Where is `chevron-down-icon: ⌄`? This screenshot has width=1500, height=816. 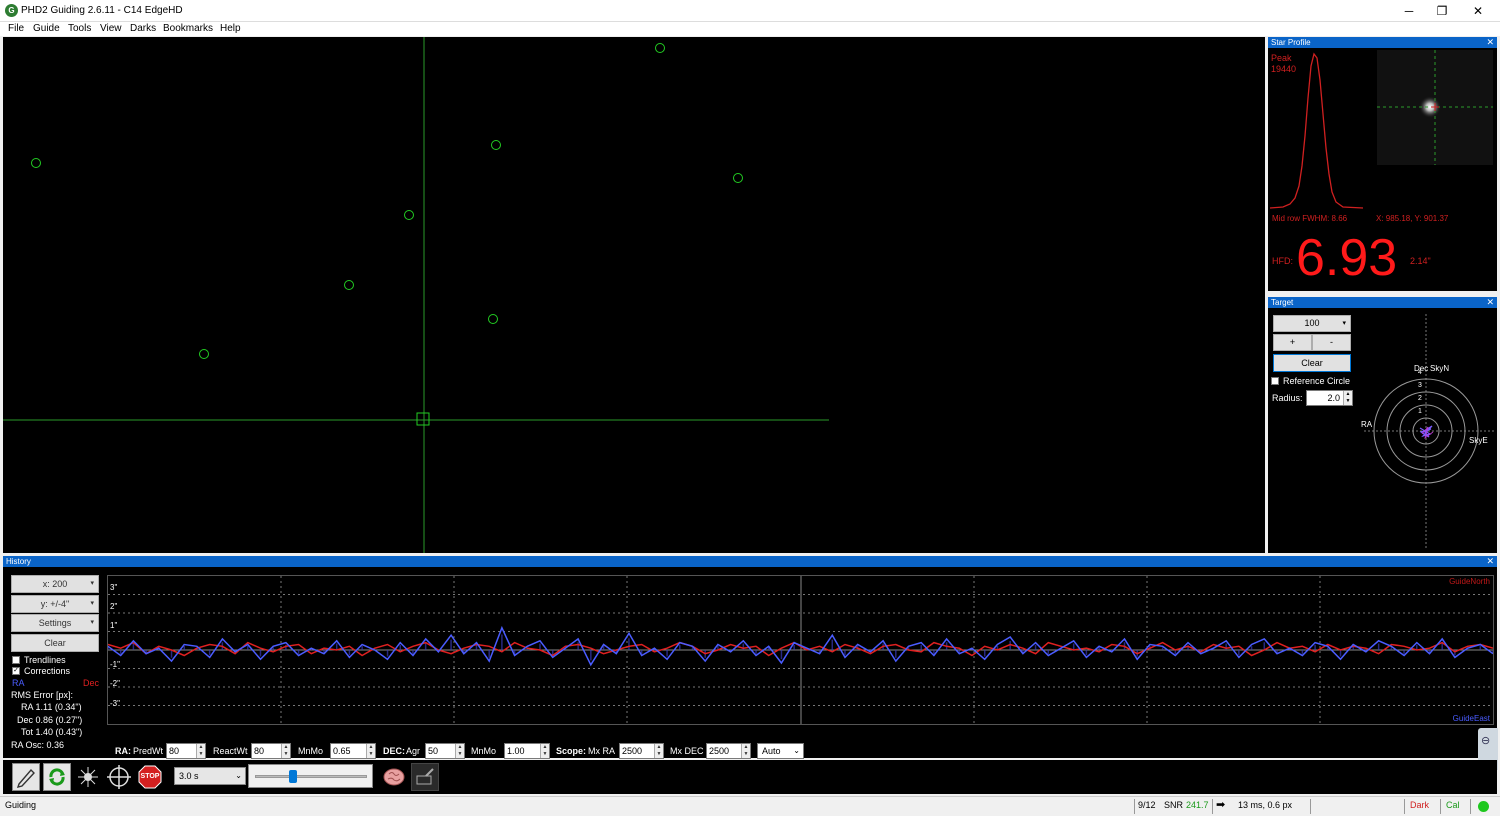 chevron-down-icon: ⌄ is located at coordinates (796, 750).